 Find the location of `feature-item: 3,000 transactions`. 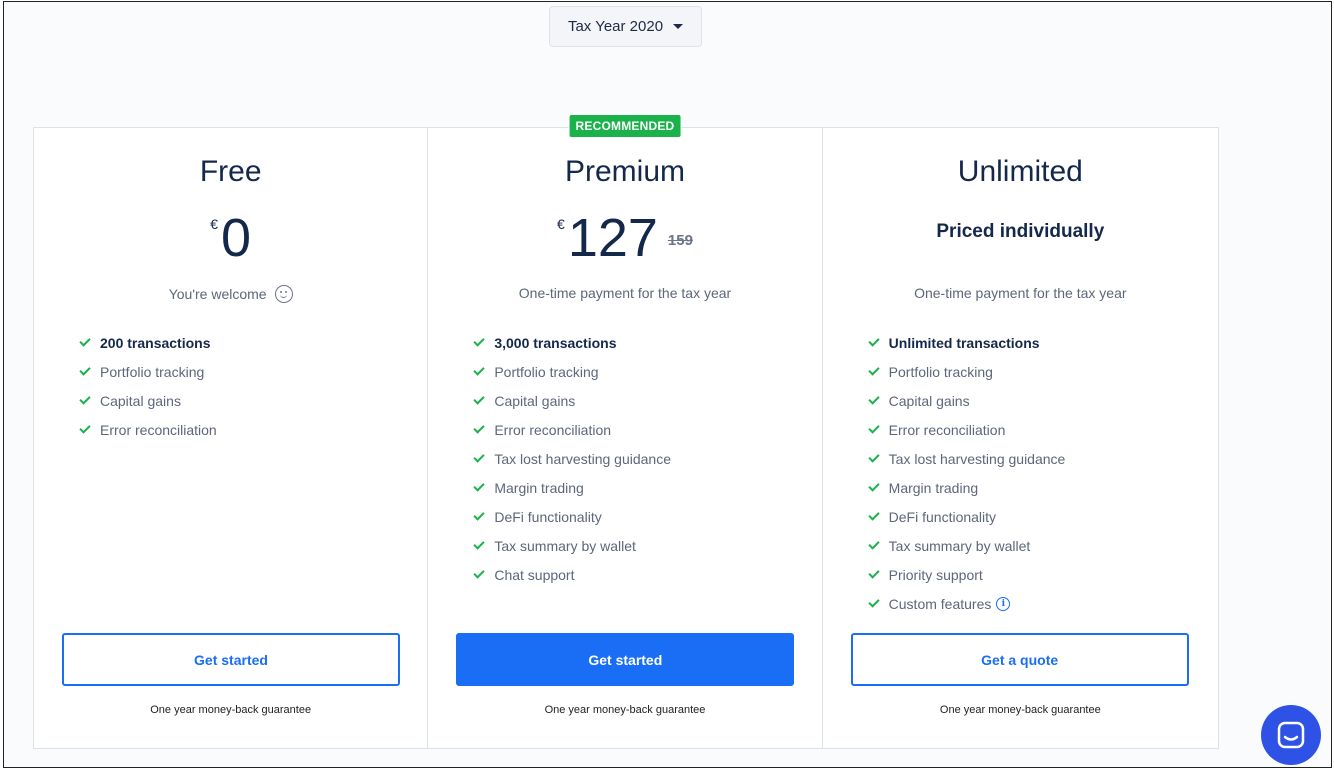

feature-item: 3,000 transactions is located at coordinates (571, 342).